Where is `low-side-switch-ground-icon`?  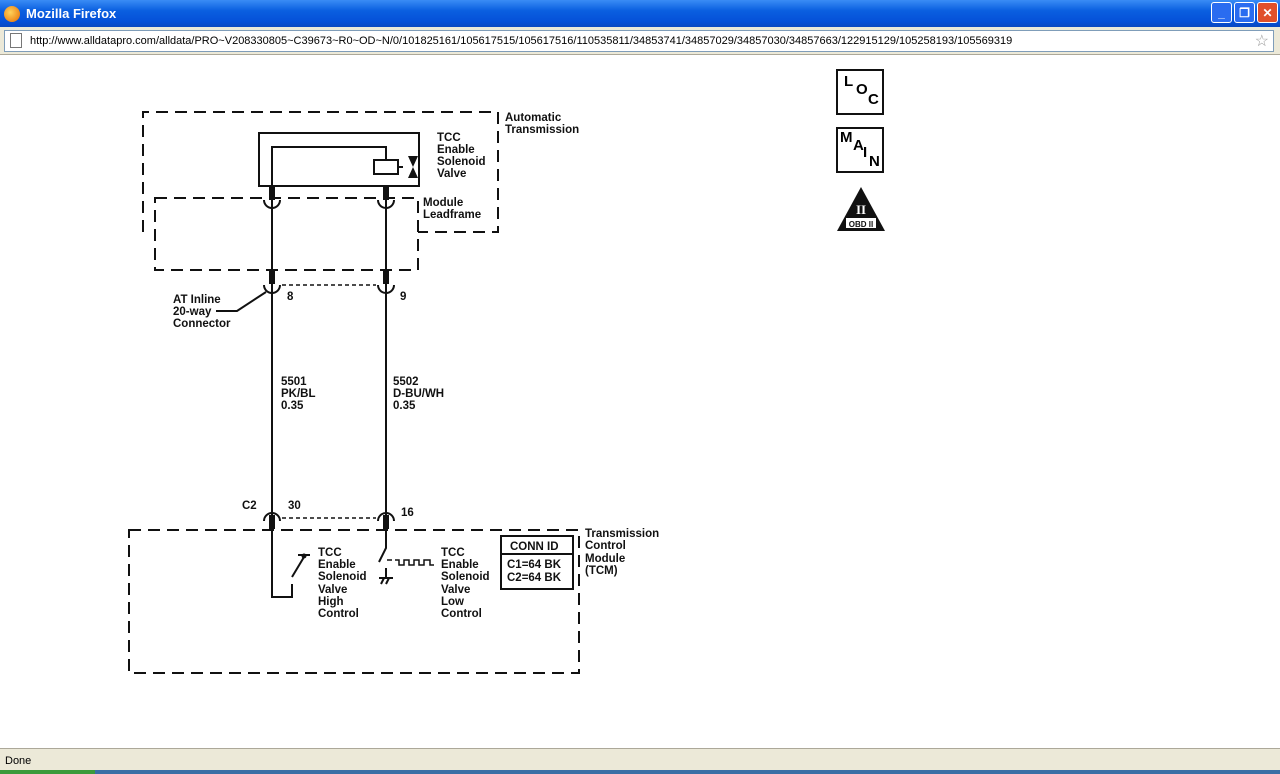 low-side-switch-ground-icon is located at coordinates (385, 557).